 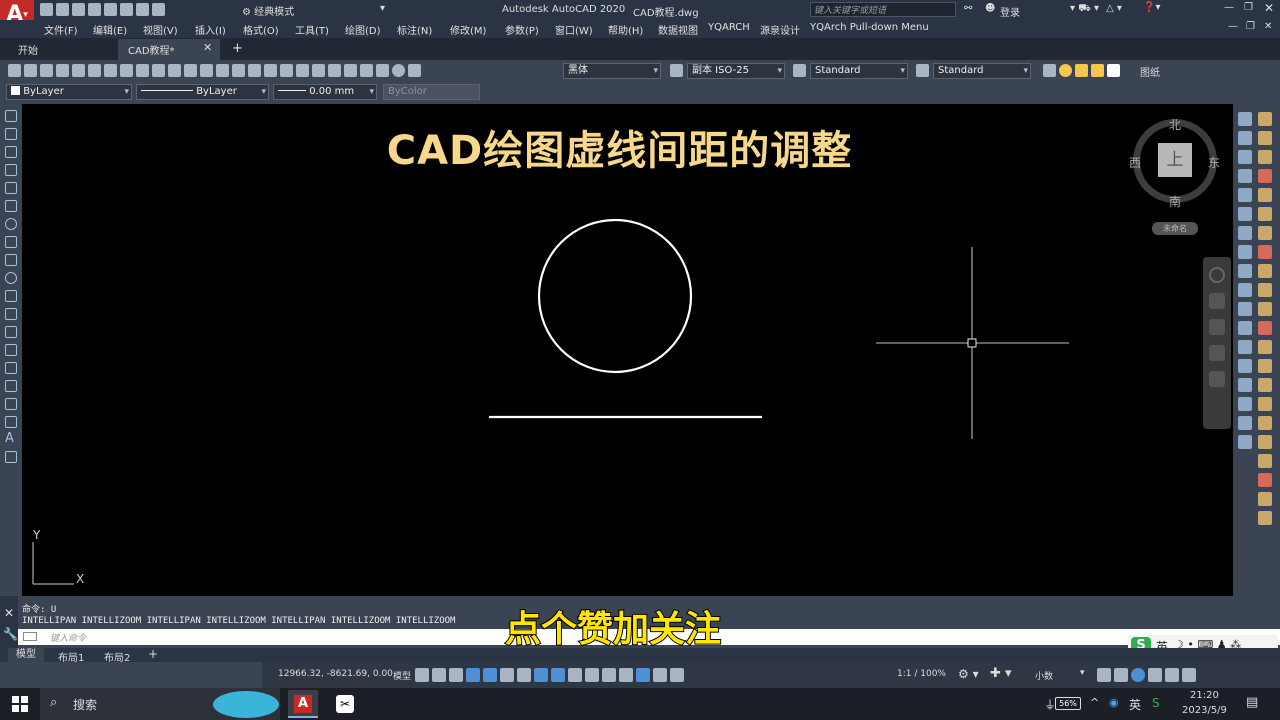 What do you see at coordinates (238, 70) in the screenshot?
I see `pan-icon` at bounding box center [238, 70].